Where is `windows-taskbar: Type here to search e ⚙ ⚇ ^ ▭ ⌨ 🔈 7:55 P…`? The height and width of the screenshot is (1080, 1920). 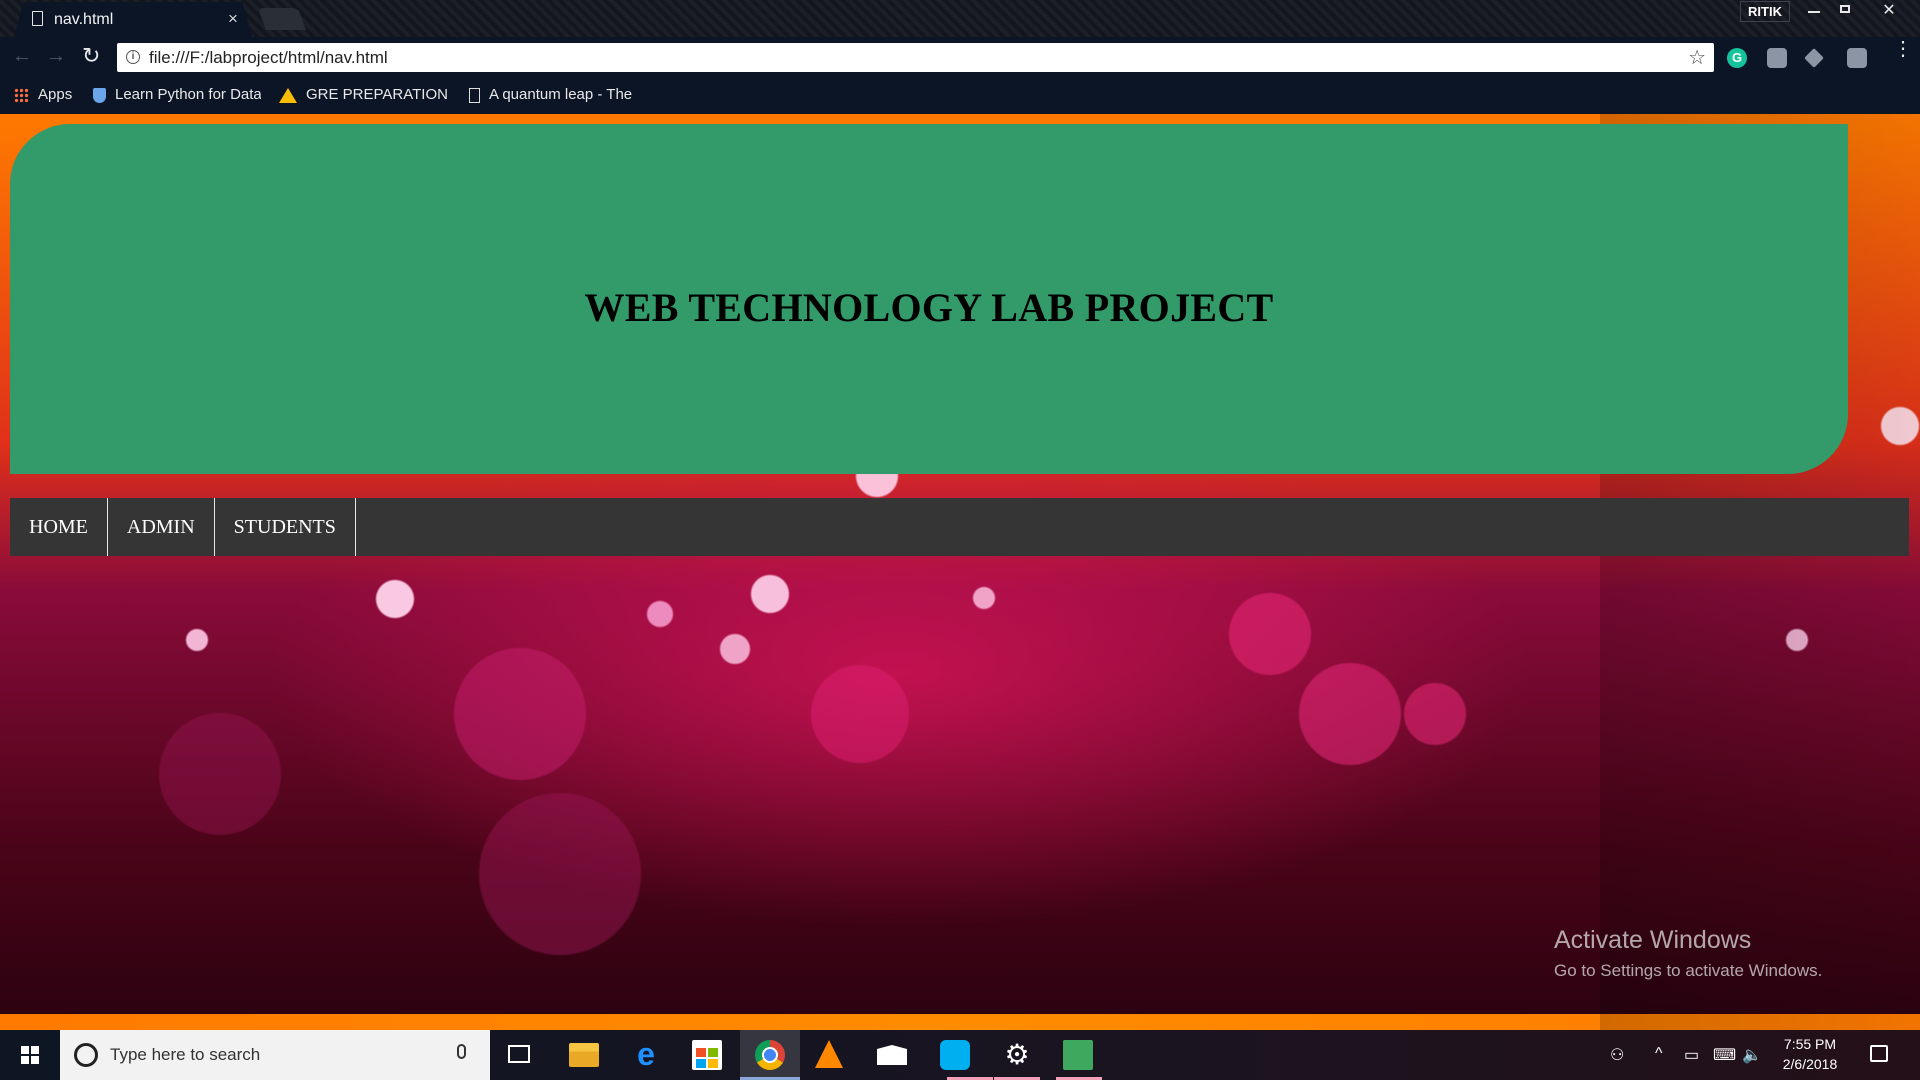 windows-taskbar: Type here to search e ⚙ ⚇ ^ ▭ ⌨ 🔈 7:55 P… is located at coordinates (960, 1055).